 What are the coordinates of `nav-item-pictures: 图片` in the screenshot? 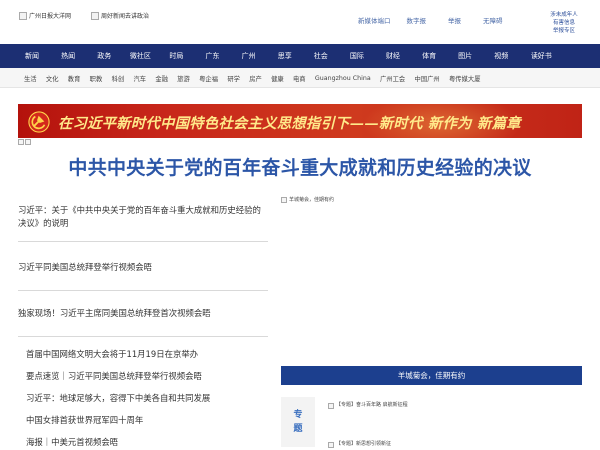 It's located at (465, 56).